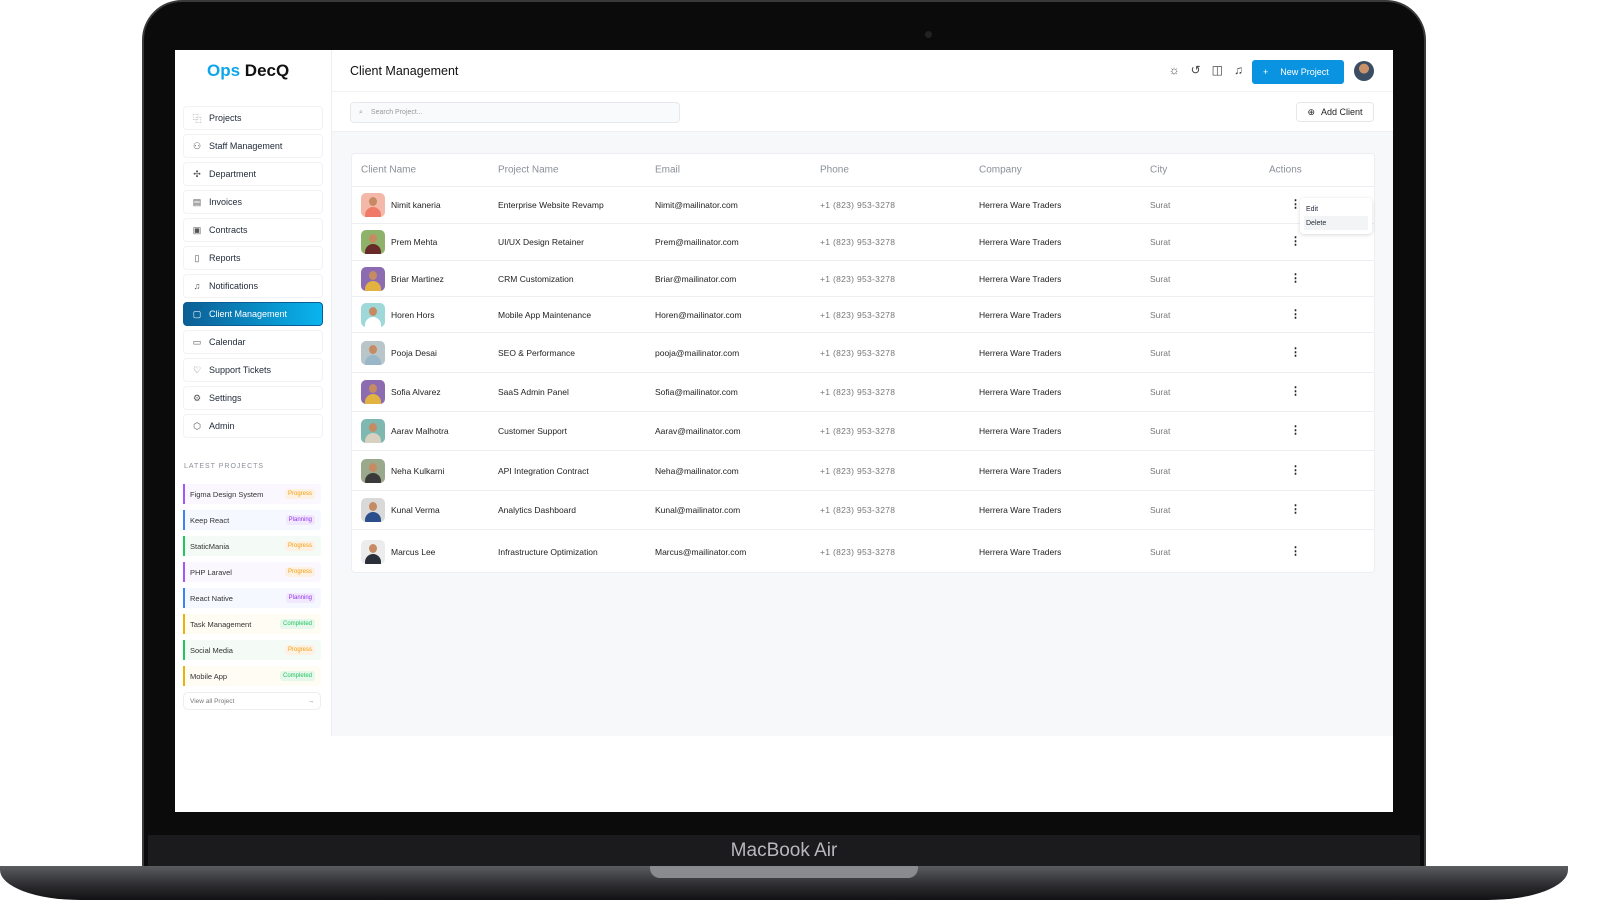 This screenshot has width=1600, height=919. I want to click on logo-accent: Ops, so click(224, 70).